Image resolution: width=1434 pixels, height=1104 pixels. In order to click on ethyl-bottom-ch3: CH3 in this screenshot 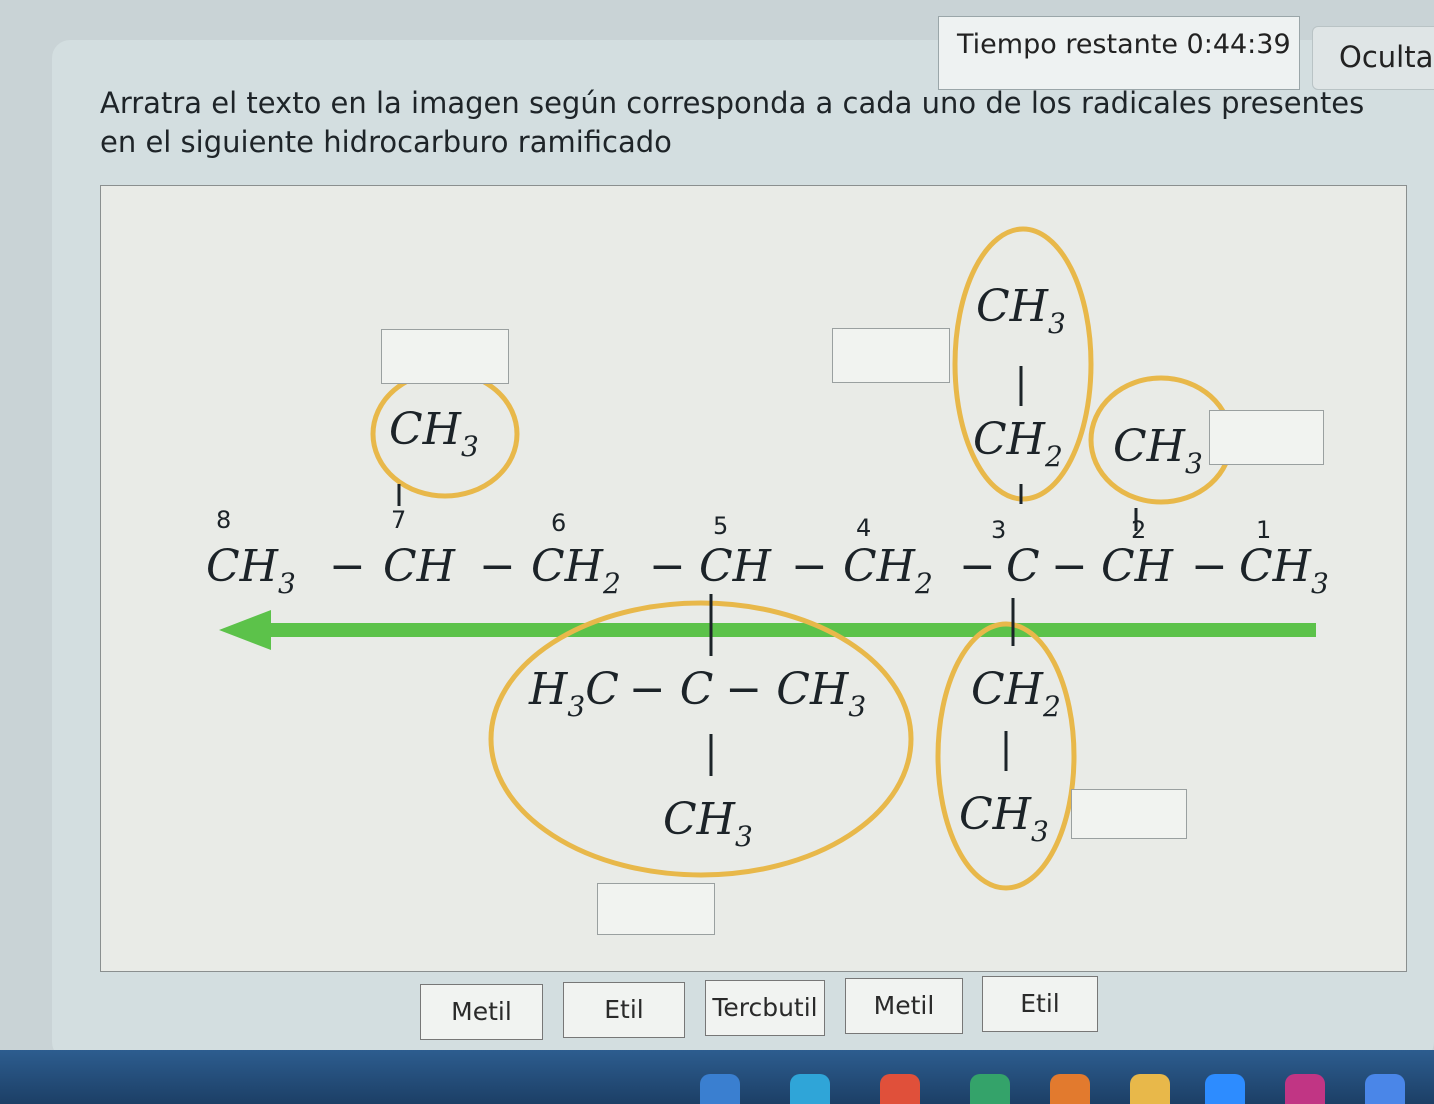, I will do `click(1004, 818)`.